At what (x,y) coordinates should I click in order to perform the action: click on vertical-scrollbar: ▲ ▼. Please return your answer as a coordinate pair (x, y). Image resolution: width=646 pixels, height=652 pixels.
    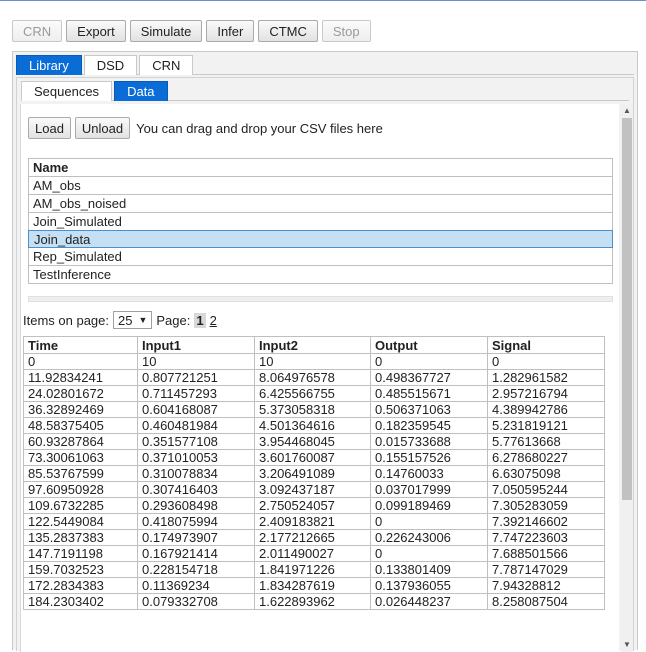
    Looking at the image, I should click on (627, 378).